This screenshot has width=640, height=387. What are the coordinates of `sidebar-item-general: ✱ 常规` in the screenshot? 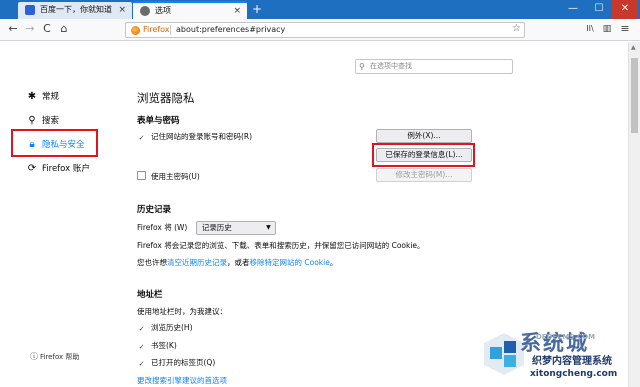 It's located at (42, 96).